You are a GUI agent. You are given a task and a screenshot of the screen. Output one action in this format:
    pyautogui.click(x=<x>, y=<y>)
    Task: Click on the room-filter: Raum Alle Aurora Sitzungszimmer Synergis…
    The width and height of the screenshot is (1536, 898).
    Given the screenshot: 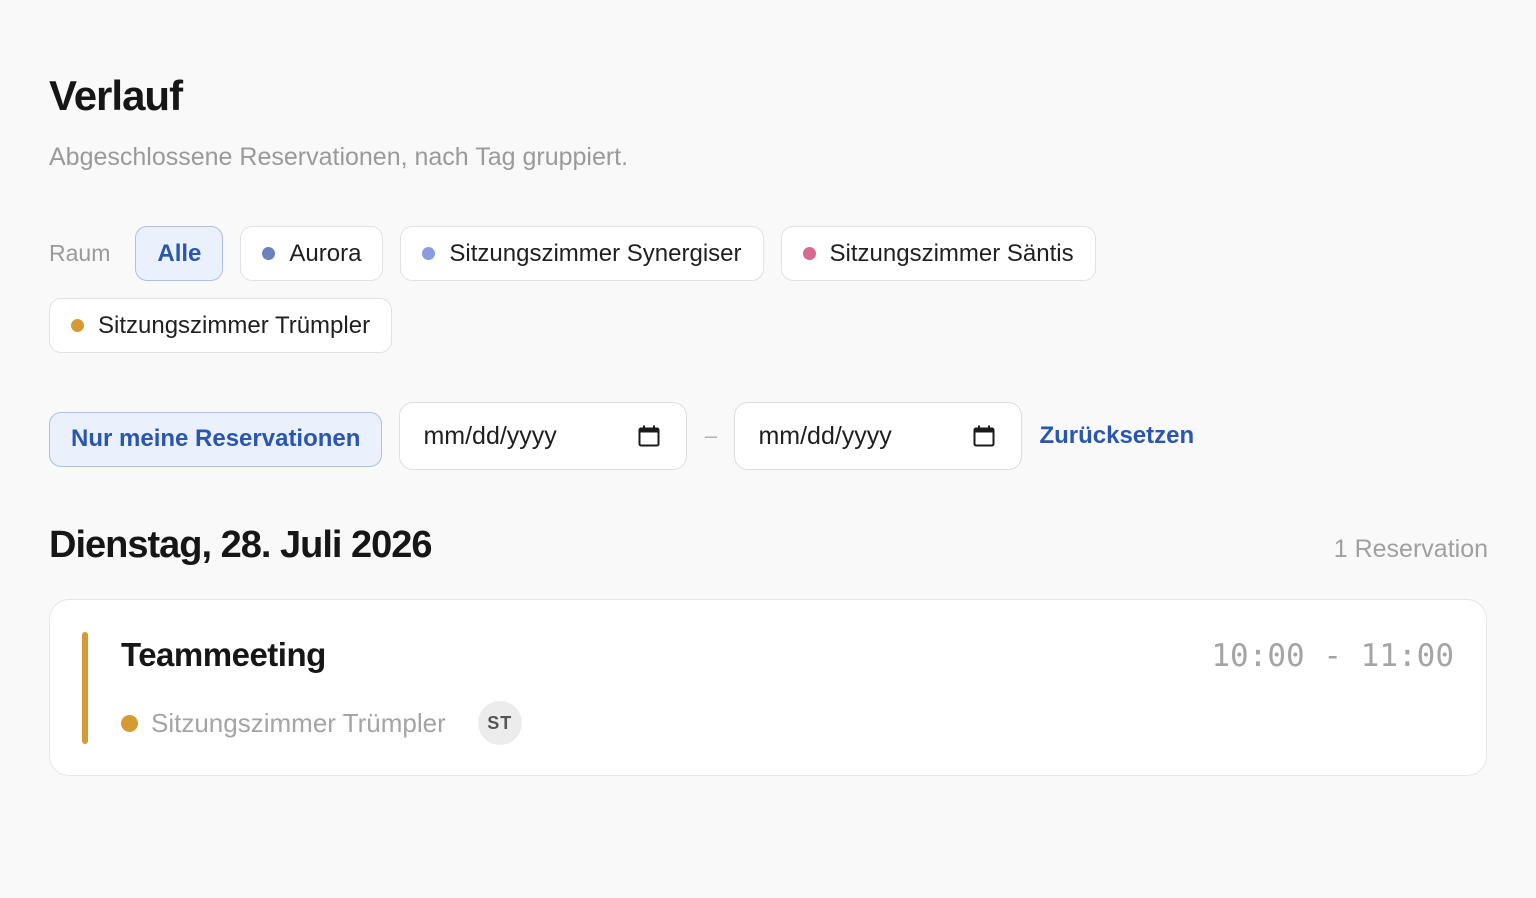 What is the action you would take?
    pyautogui.click(x=629, y=289)
    